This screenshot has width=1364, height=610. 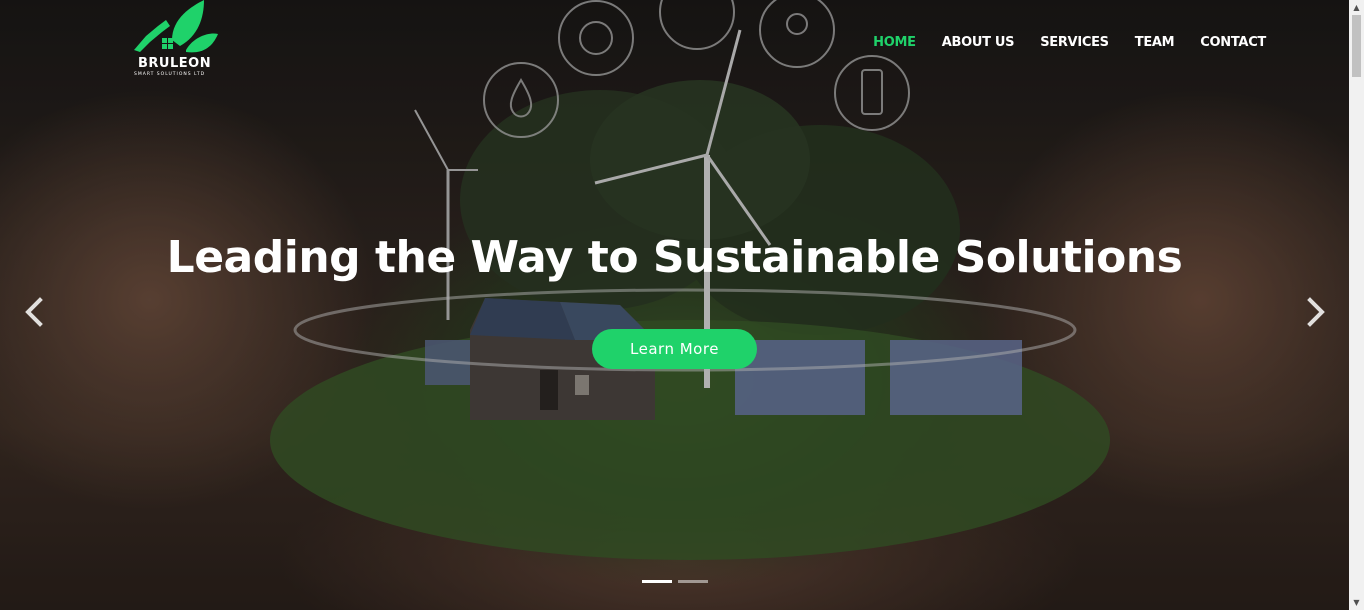 I want to click on nav-item-contact: CONTACT, so click(x=1233, y=42).